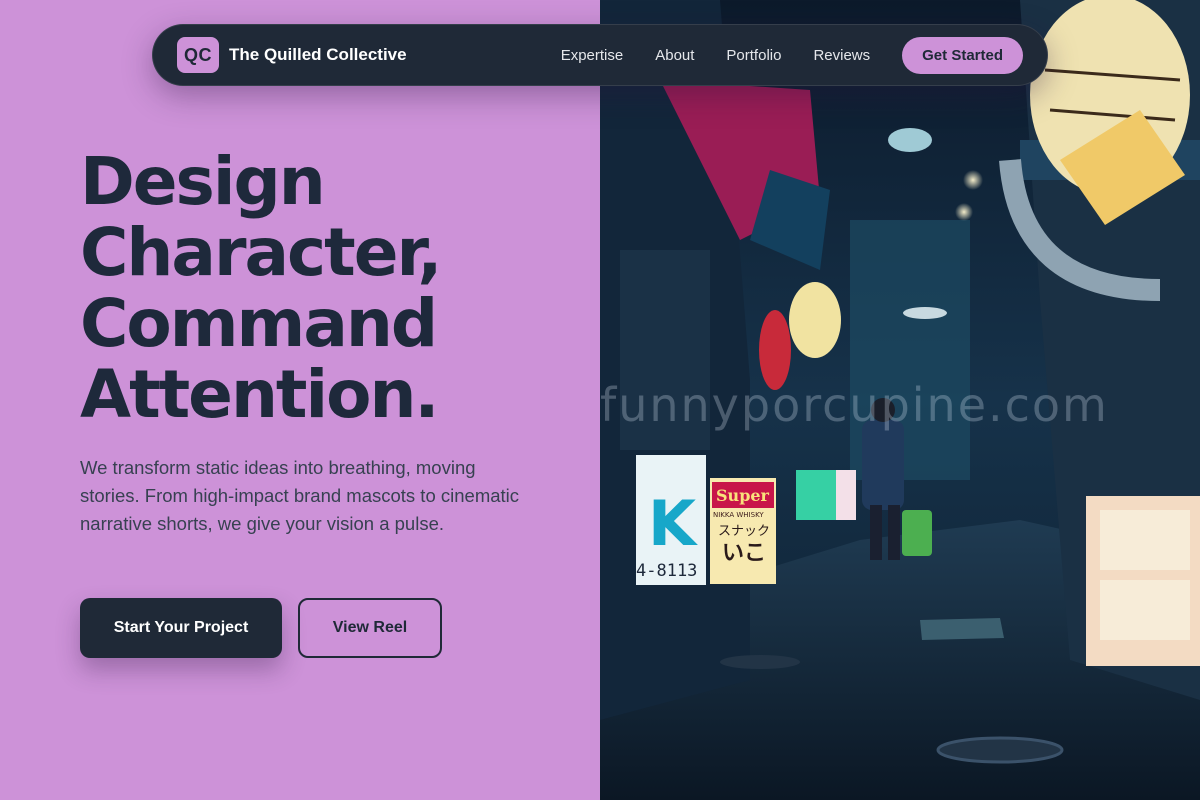  What do you see at coordinates (592, 55) in the screenshot?
I see `nav-link-expertise: Expertise` at bounding box center [592, 55].